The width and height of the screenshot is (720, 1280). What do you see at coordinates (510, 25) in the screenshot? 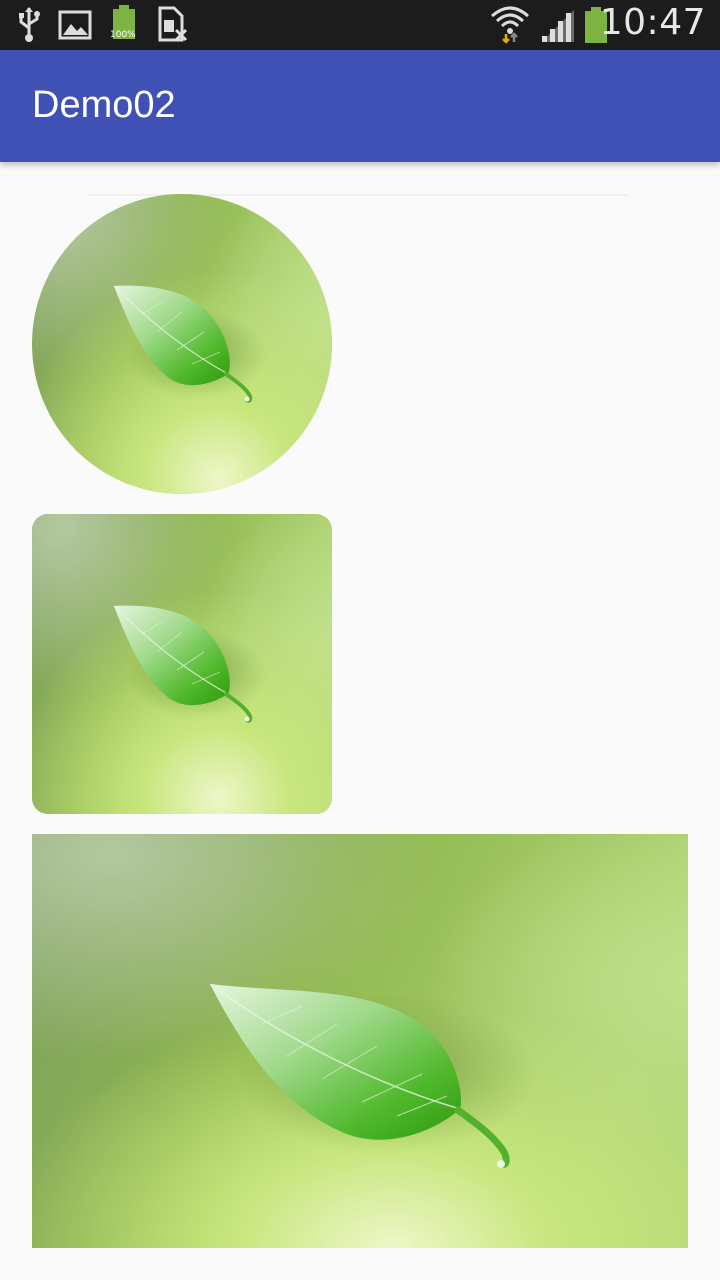
I see `wifi-icon` at bounding box center [510, 25].